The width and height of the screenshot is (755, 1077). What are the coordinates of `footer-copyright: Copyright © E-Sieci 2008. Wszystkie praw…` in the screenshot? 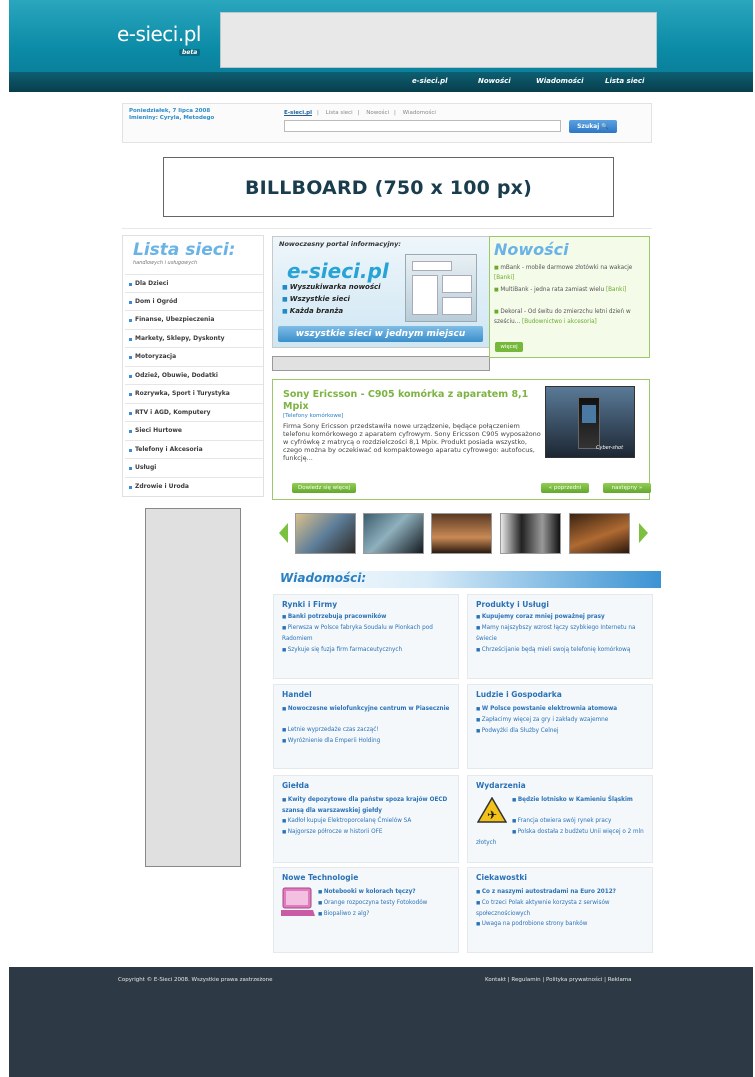 It's located at (195, 980).